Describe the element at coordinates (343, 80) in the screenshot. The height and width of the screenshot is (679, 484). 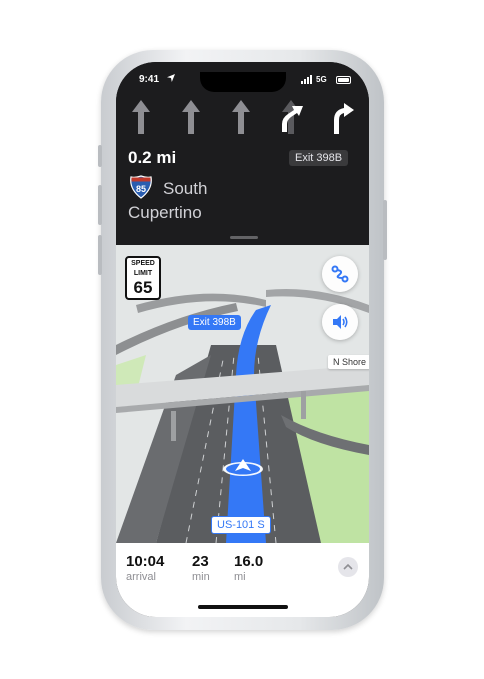
I see `battery-icon` at that location.